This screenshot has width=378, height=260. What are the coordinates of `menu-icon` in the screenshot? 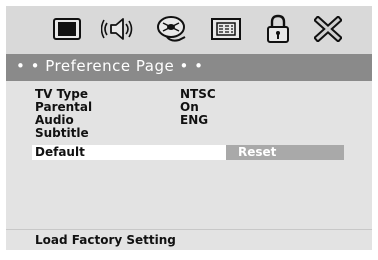 It's located at (226, 29).